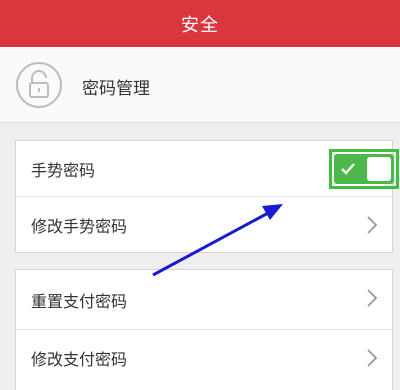 This screenshot has height=390, width=400. I want to click on modify-gesture-password-row: 修改手势密码, so click(204, 225).